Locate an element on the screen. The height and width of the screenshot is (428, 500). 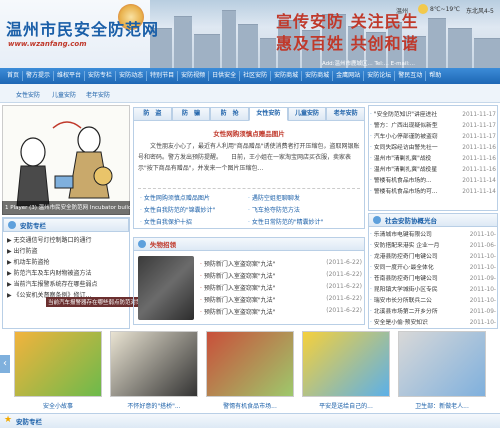
weather-wind: 东北风4-5 is located at coordinates (480, 11).